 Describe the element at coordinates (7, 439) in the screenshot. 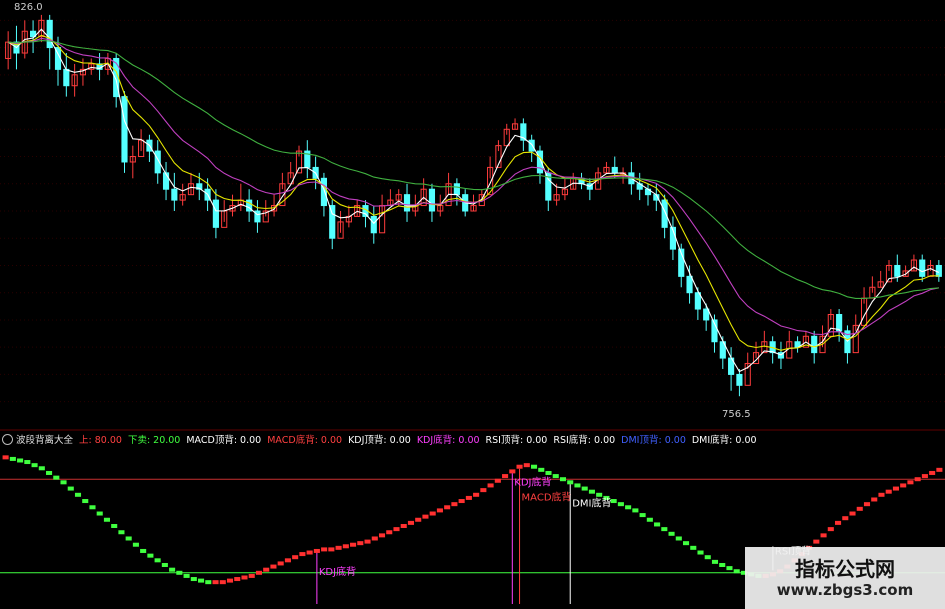

I see `settings-circle-icon` at that location.